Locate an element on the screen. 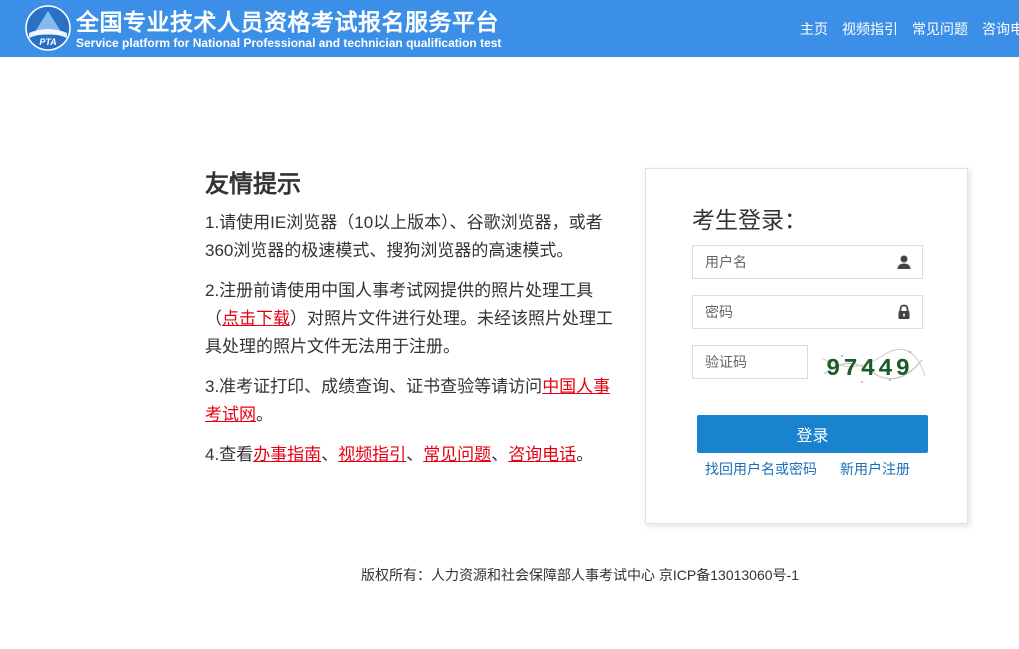 This screenshot has height=649, width=1019. password-field is located at coordinates (807, 312).